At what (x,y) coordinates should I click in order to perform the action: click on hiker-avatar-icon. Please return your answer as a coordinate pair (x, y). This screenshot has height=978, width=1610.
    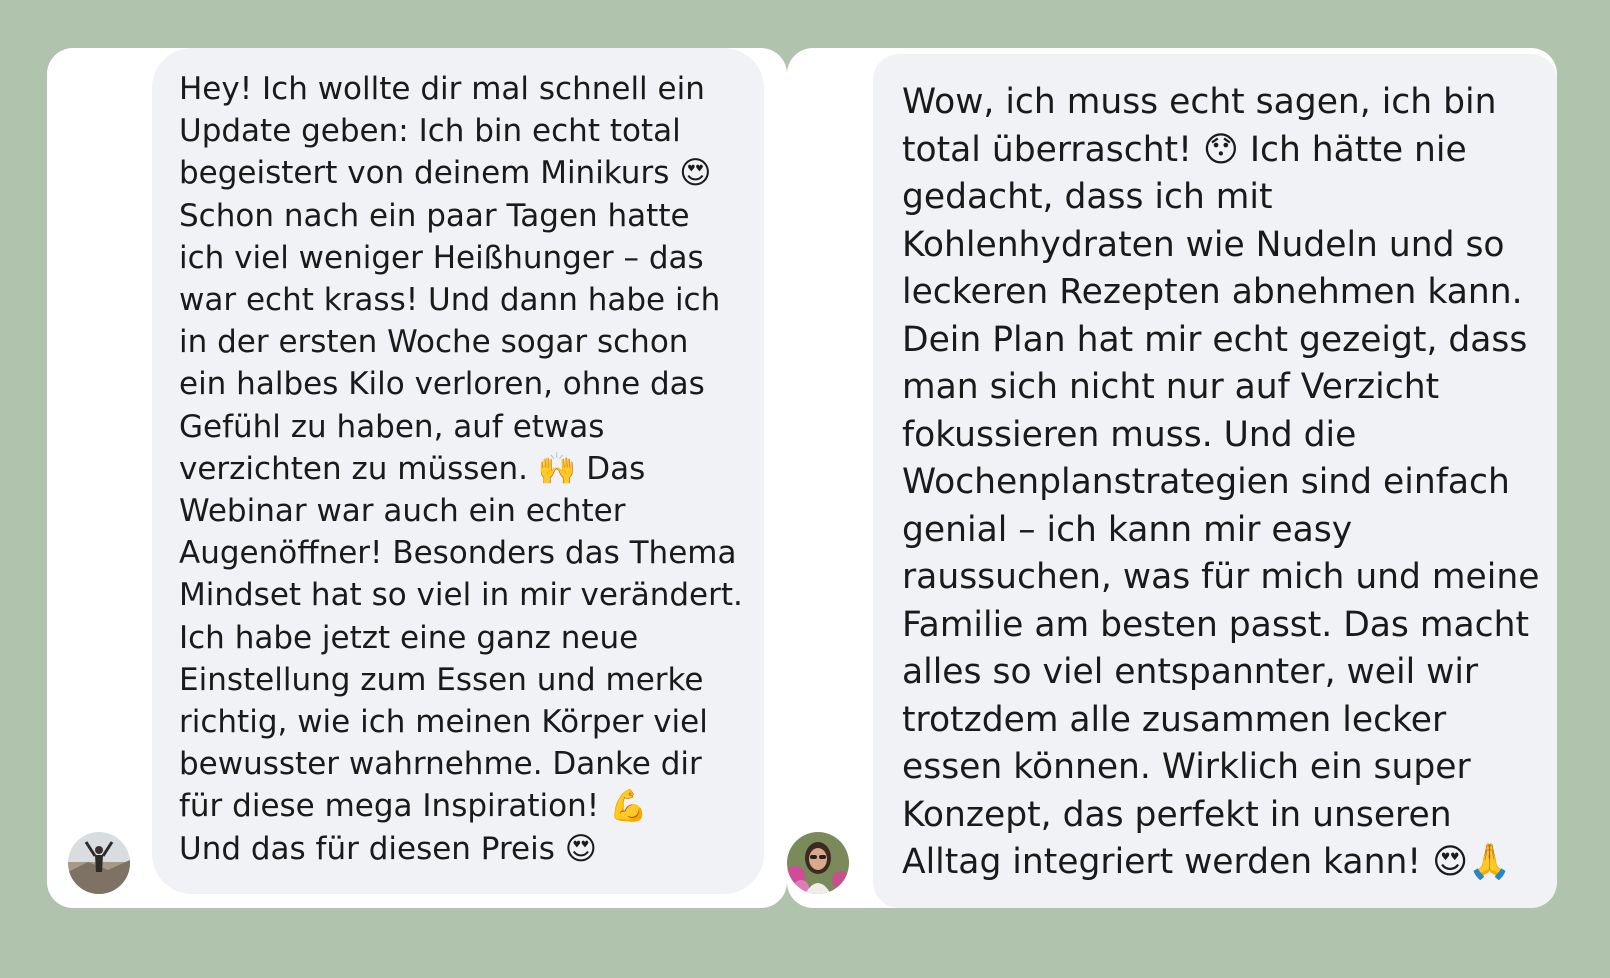
    Looking at the image, I should click on (99, 863).